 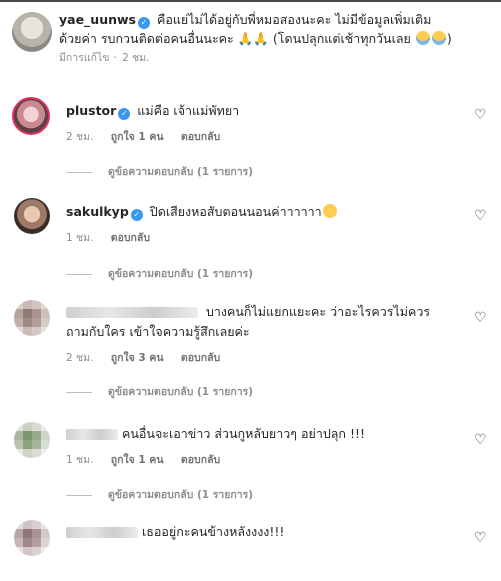 I want to click on edited-label: มีการแก้ไข, so click(x=84, y=58).